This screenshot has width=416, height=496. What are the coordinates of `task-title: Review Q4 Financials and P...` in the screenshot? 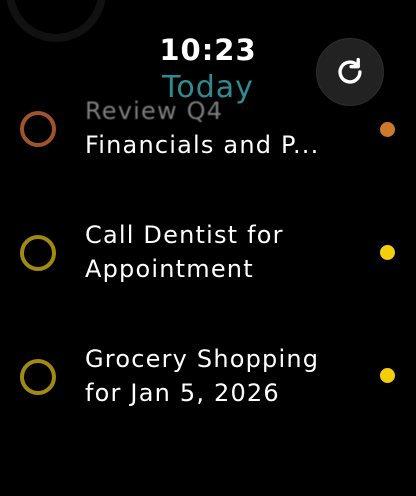 It's located at (202, 128).